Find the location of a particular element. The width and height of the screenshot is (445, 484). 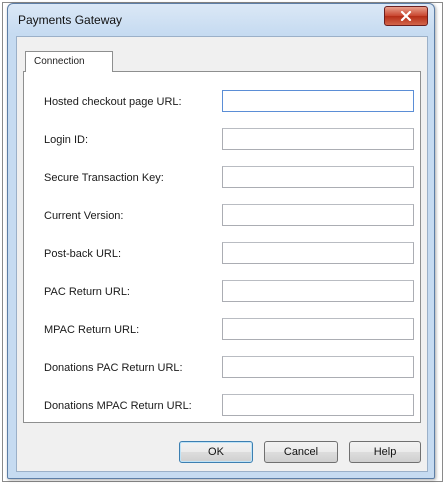

field-row-mpac-return-url: MPAC Return URL: is located at coordinates (222, 330).